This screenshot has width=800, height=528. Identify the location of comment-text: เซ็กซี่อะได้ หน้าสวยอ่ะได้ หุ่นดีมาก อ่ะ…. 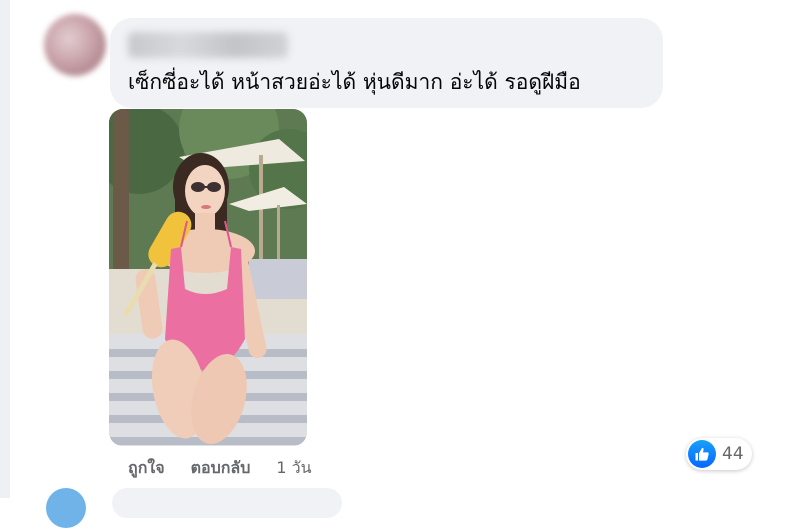
(354, 82).